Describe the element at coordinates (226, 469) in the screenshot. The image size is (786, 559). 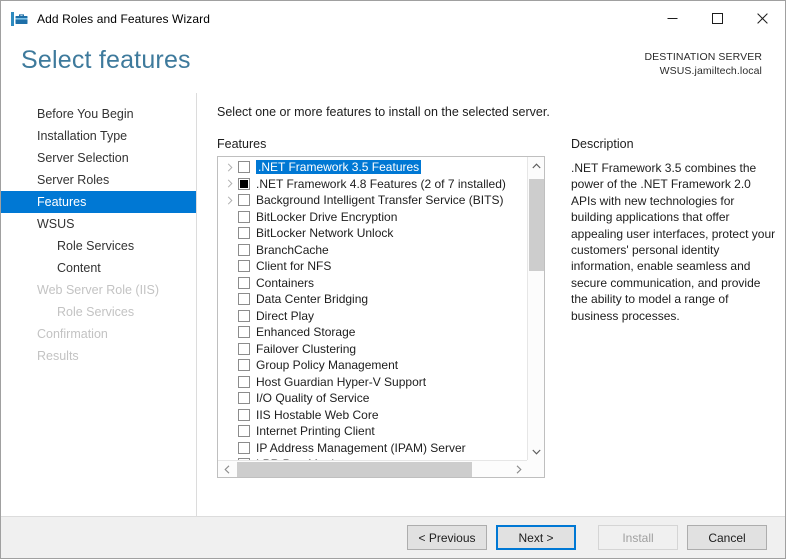
I see `scroll-left-icon` at that location.